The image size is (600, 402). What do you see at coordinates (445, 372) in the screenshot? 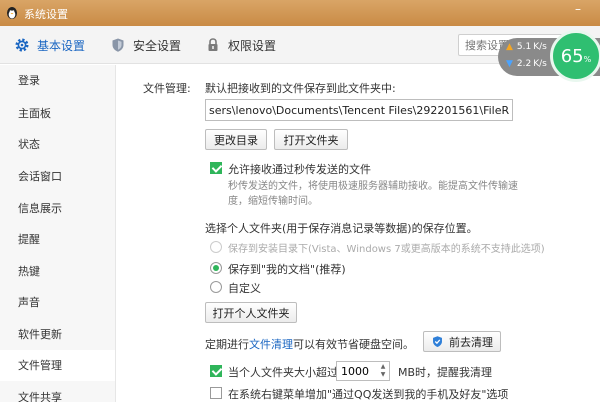
I see `folder-size-suffix: MB时，提醒我清理` at bounding box center [445, 372].